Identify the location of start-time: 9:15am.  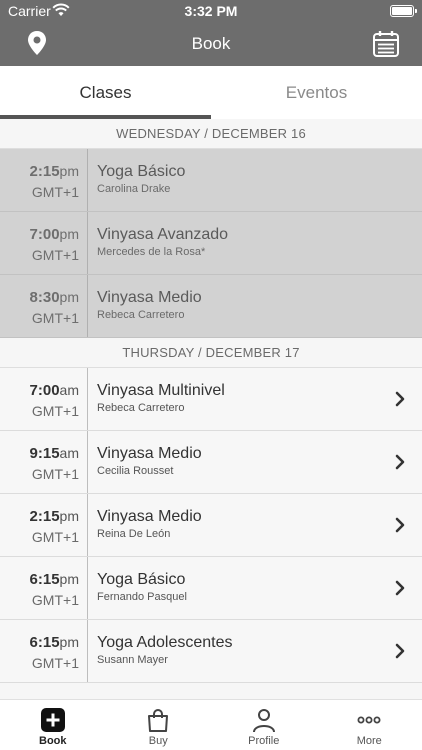
(39, 453).